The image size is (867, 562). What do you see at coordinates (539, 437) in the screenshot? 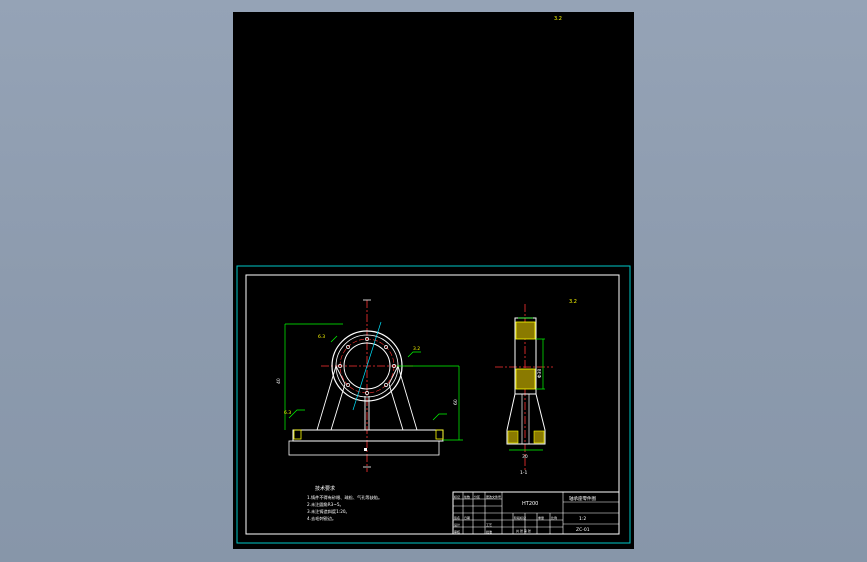
I see `hatch-base-right` at bounding box center [539, 437].